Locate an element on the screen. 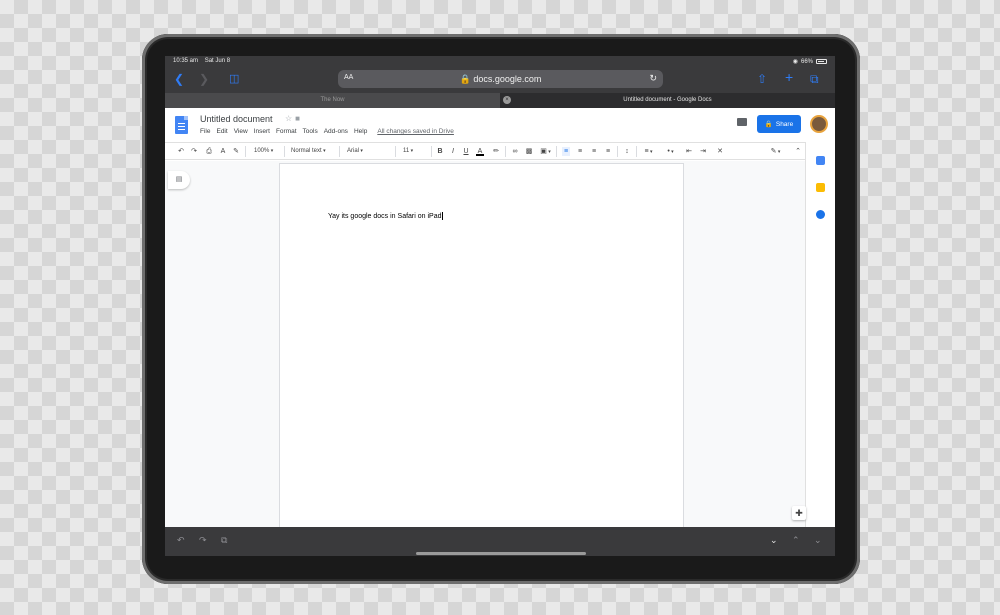  collapse-menus-icon: ⌃ is located at coordinates (798, 151).